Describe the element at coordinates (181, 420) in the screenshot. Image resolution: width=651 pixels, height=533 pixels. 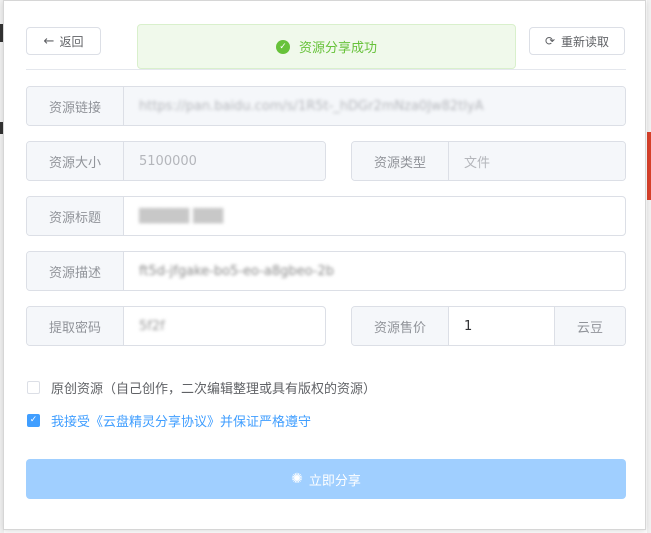
I see `agreement-label: 我接受《云盘精灵分享协议》并保证严格遵守` at that location.